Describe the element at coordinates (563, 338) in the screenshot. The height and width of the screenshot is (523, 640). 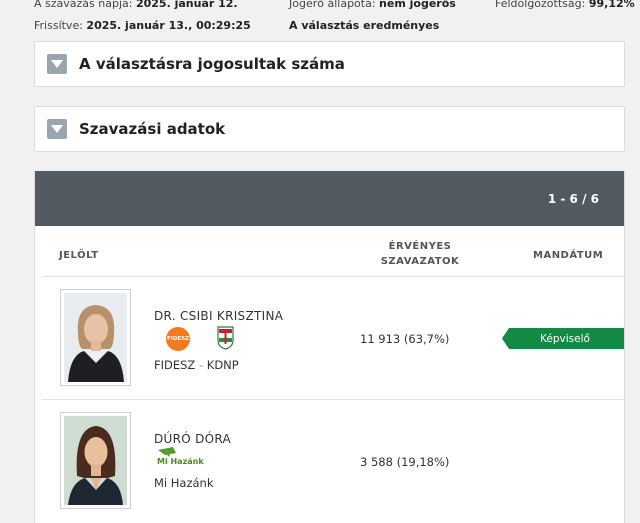
I see `mandate-badge: Képviselő` at that location.